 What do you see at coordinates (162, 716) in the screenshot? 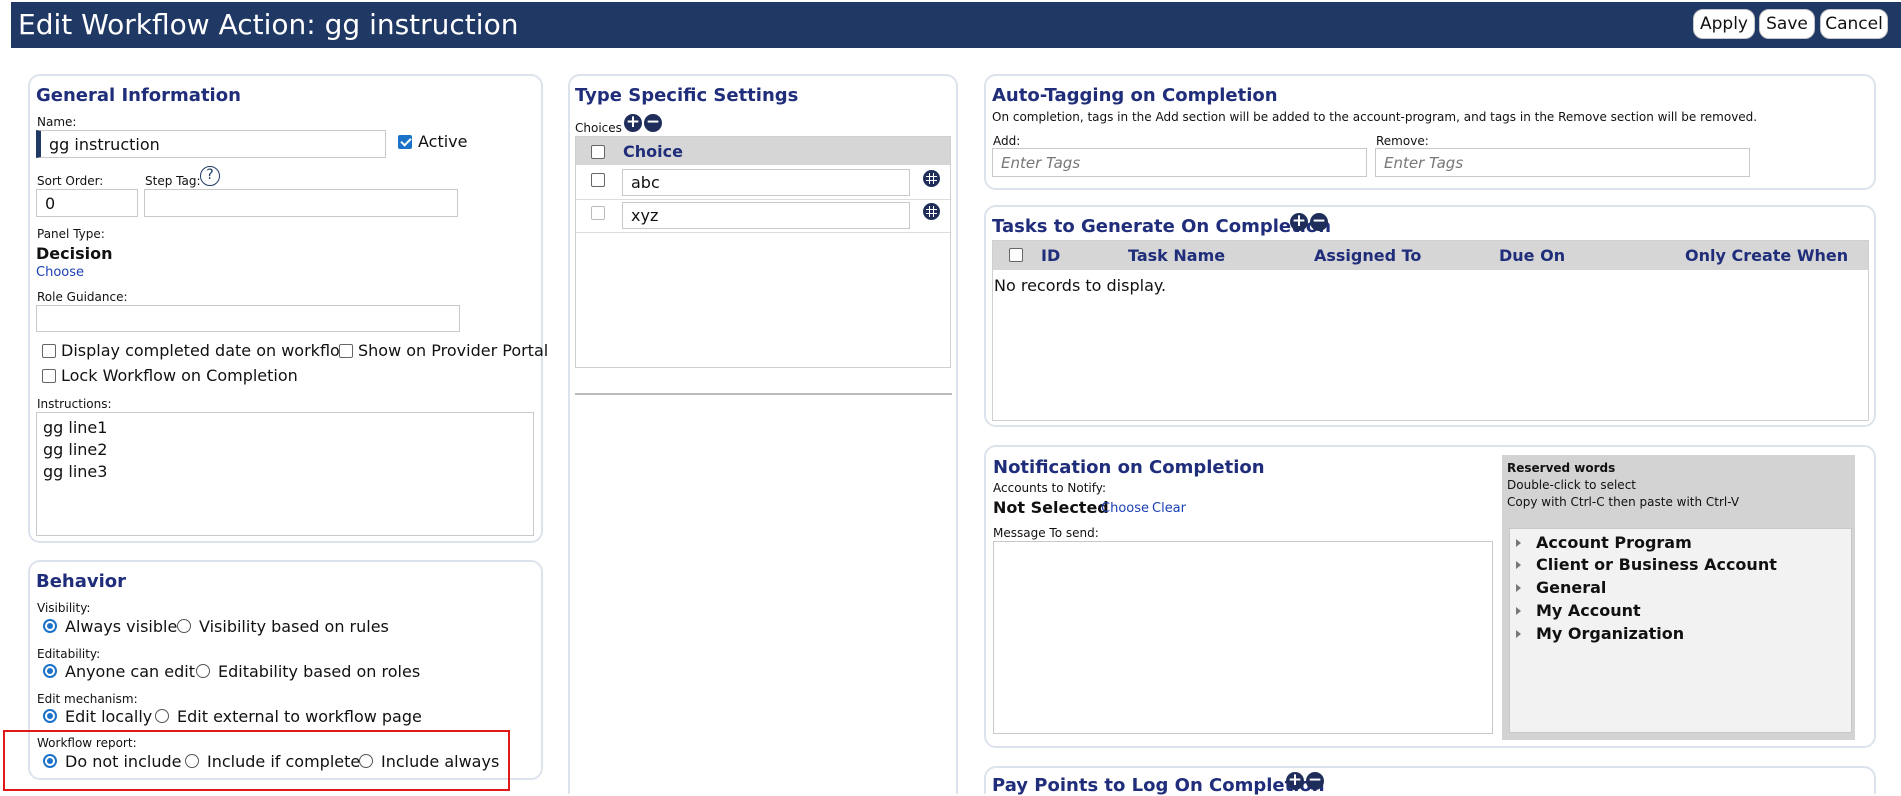
I see `edit-external-radio` at bounding box center [162, 716].